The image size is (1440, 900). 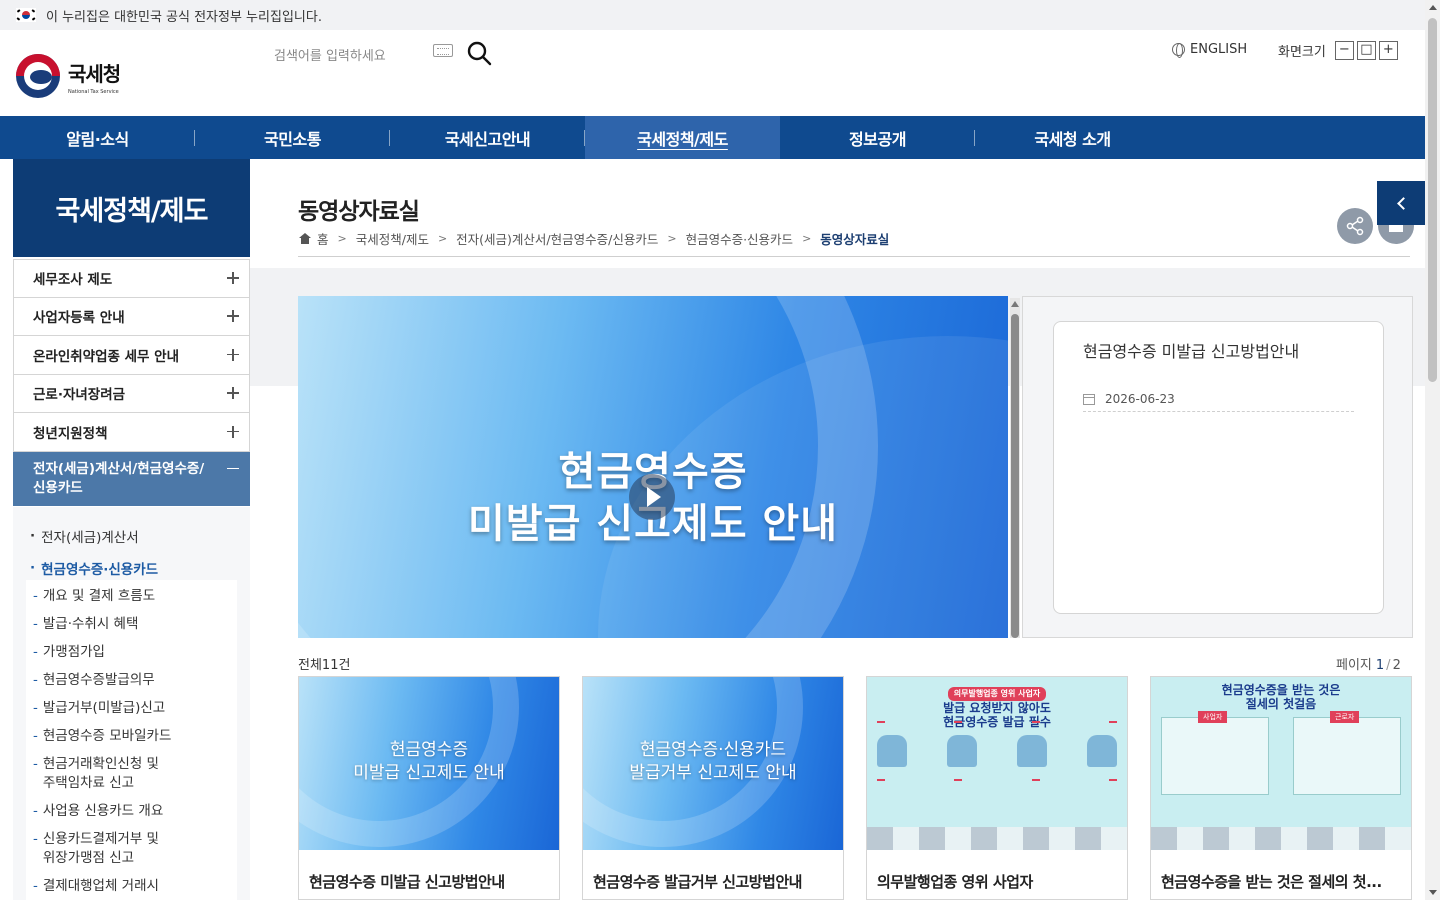 I want to click on video-card: 현금영수증 미발급 신고제도 안내 현금영수증 미발급 신고방법안내, so click(x=429, y=788).